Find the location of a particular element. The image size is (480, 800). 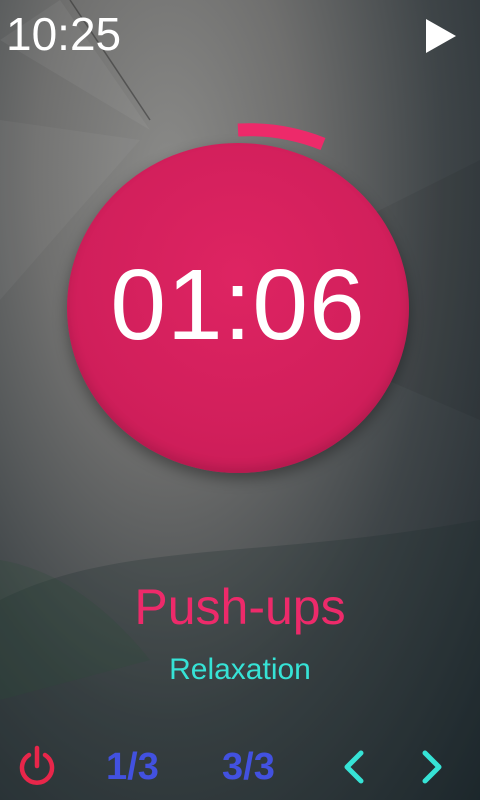

set-counter: 3/3 is located at coordinates (248, 767).